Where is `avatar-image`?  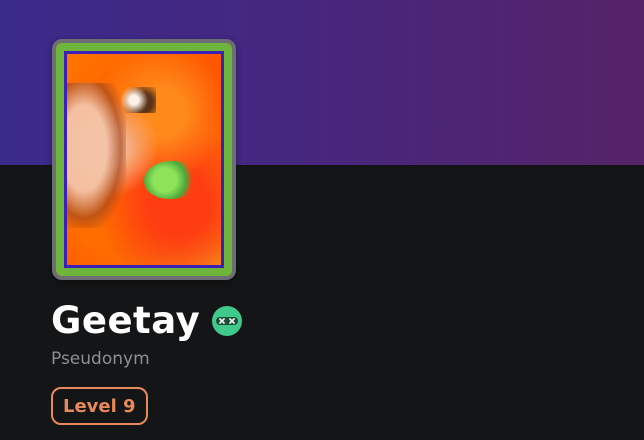 avatar-image is located at coordinates (144, 159).